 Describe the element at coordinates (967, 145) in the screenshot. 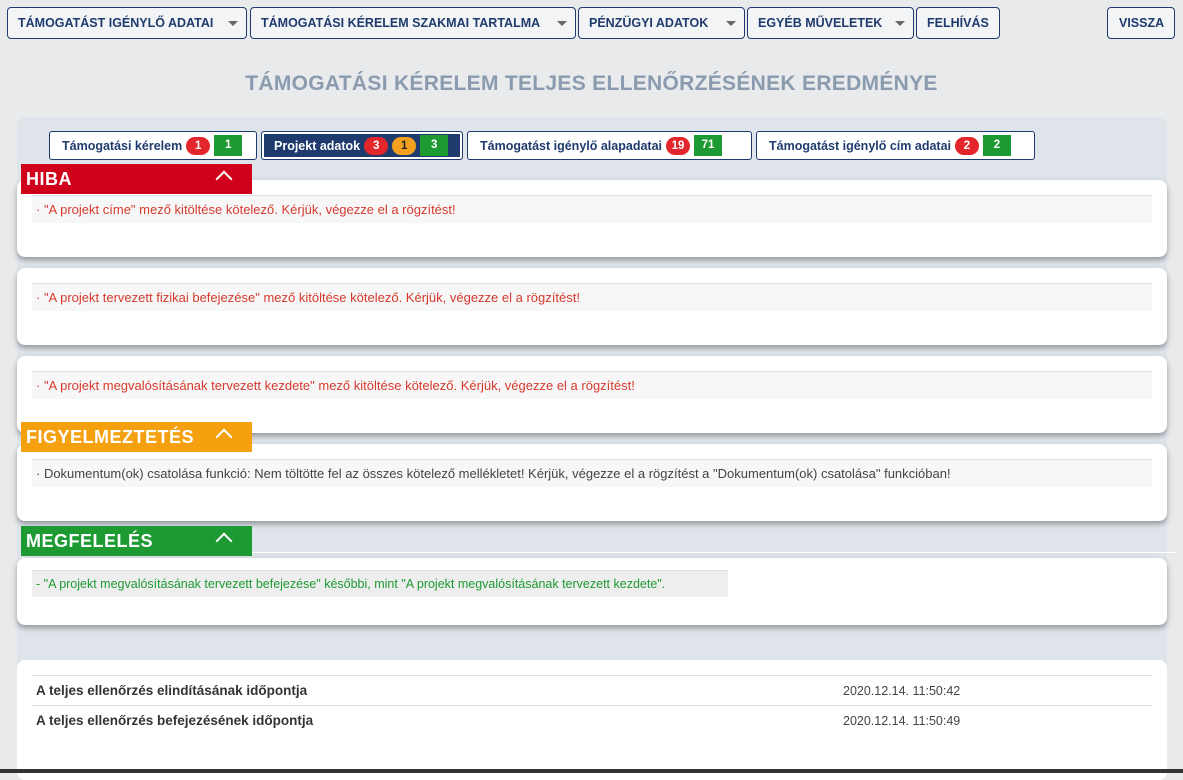

I see `error-count-badge: 2` at that location.